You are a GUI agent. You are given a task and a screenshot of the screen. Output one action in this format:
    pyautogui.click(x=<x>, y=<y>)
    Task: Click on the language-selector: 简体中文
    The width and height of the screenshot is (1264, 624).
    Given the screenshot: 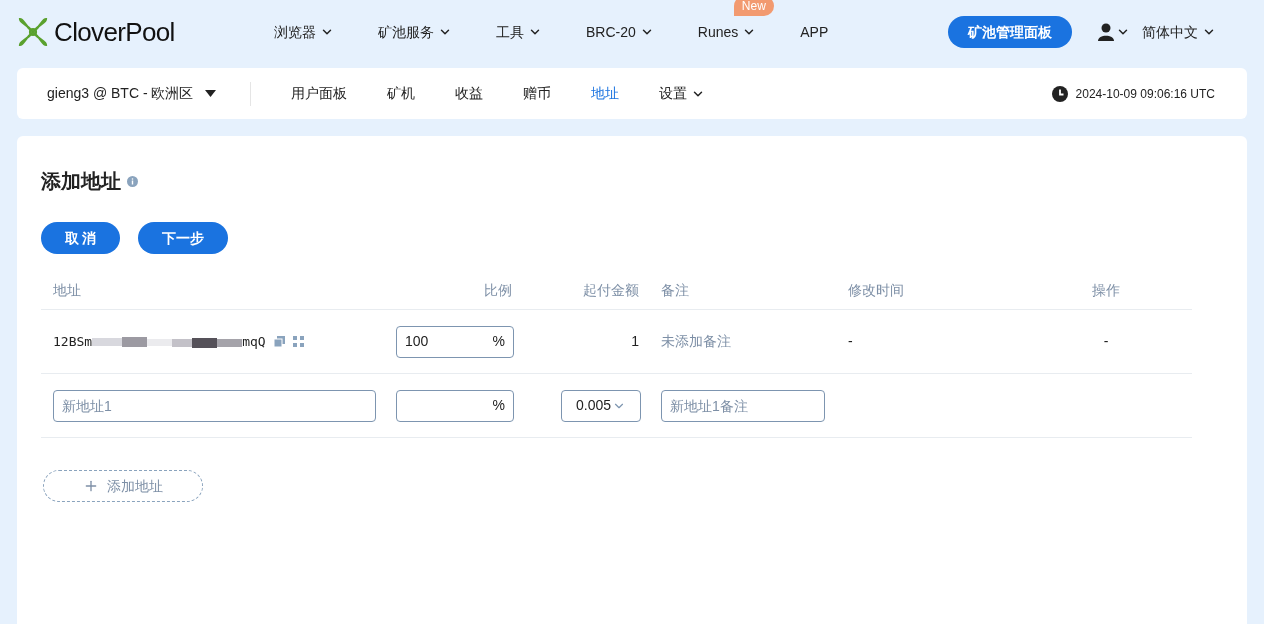 What is the action you would take?
    pyautogui.click(x=1179, y=32)
    